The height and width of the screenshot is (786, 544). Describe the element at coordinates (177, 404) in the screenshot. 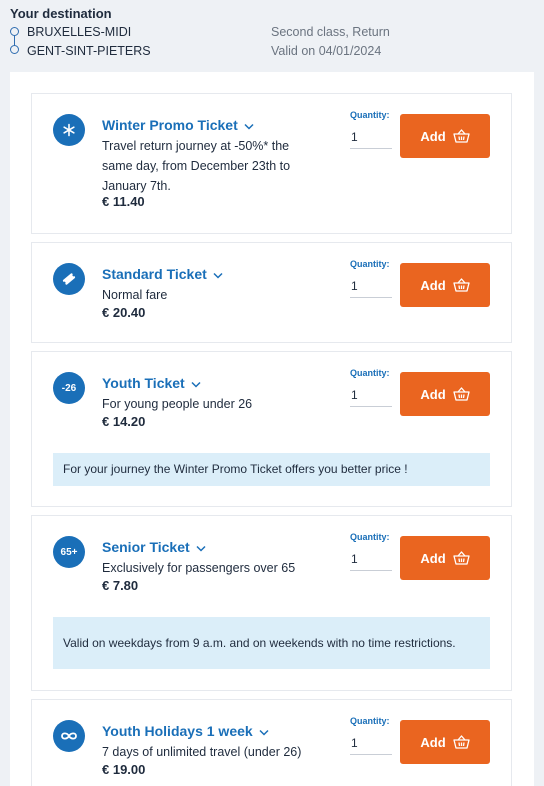

I see `ticket-description: For young people under 26` at that location.